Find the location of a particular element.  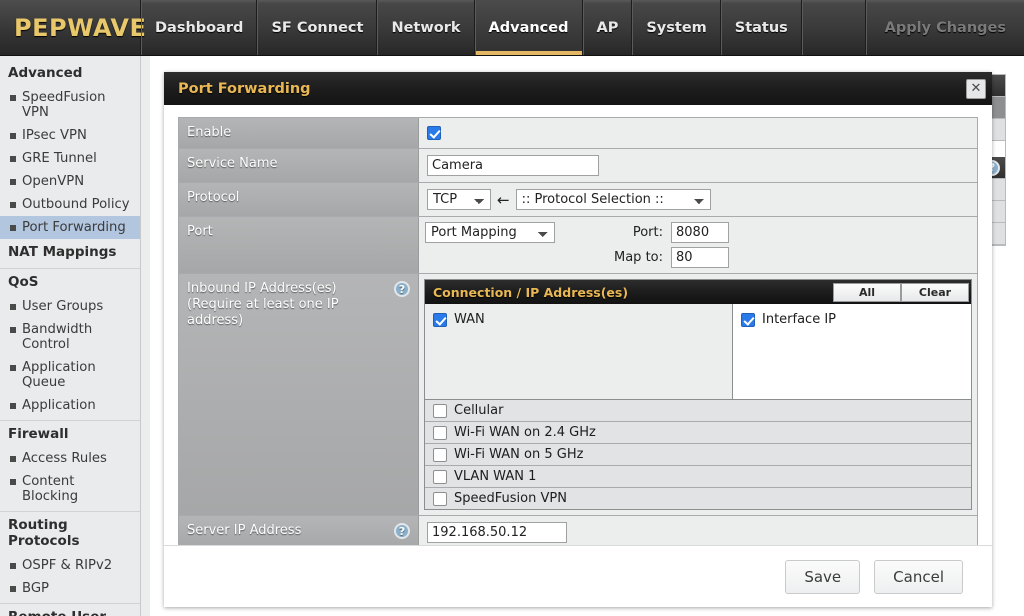

sidebar-item-ospf-ripv2: OSPF & RIPv2 is located at coordinates (70, 565).